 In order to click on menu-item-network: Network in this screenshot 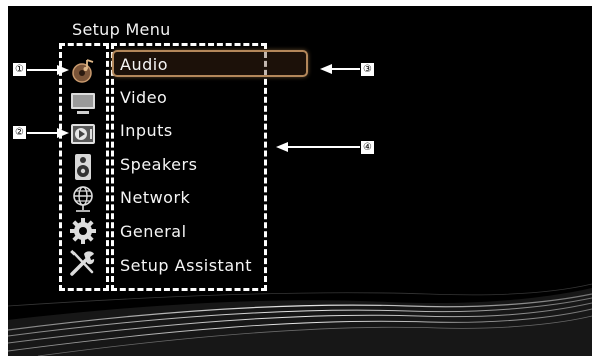, I will do `click(155, 198)`.